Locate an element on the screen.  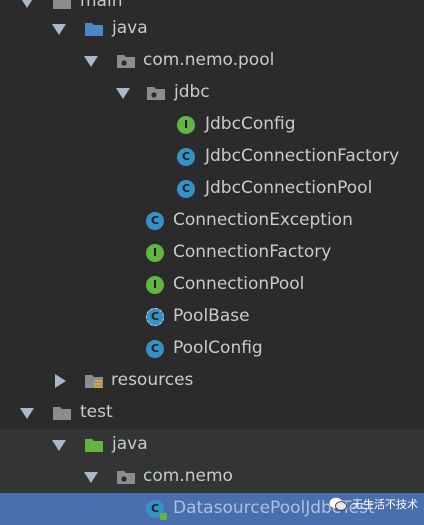
test-class-icon: C is located at coordinates (156, 510).